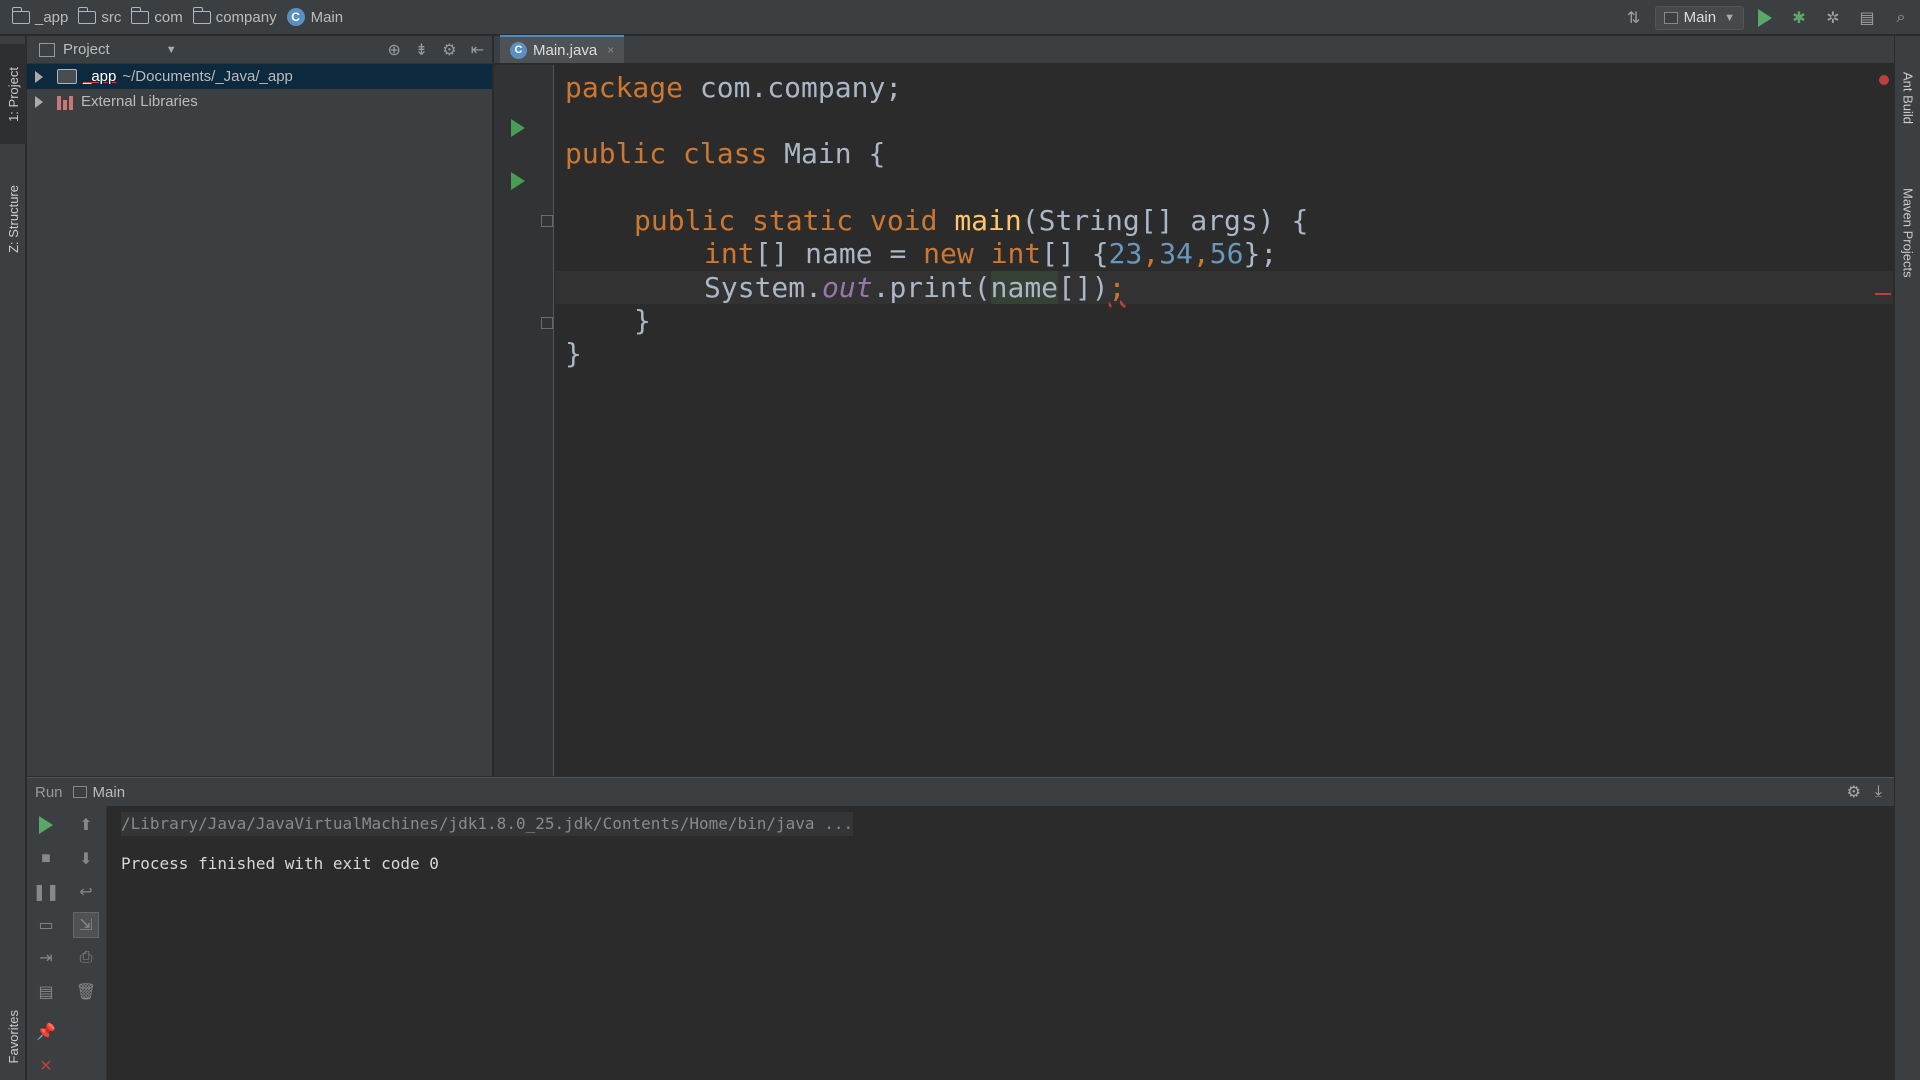  I want to click on login-icon: ⇥, so click(46, 958).